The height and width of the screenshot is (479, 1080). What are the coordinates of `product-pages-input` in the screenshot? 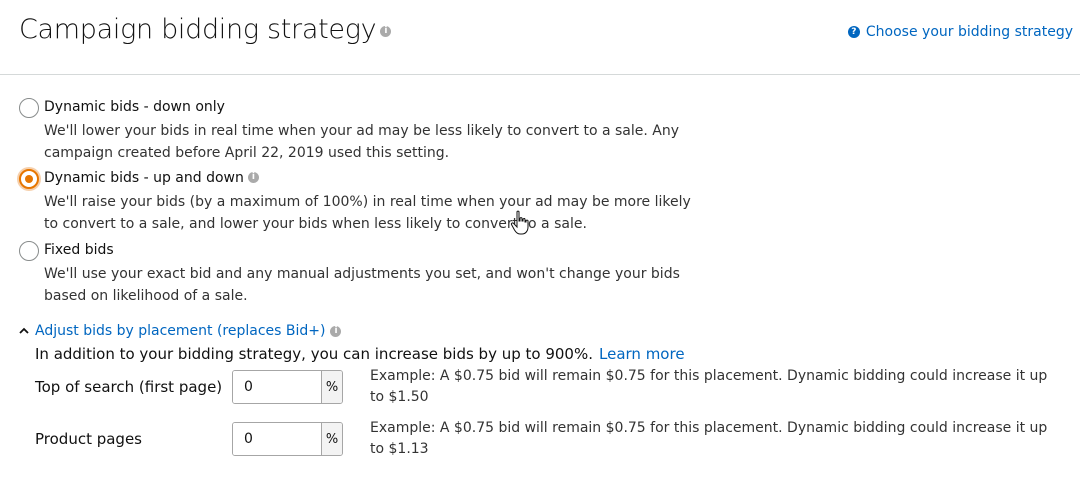 It's located at (277, 439).